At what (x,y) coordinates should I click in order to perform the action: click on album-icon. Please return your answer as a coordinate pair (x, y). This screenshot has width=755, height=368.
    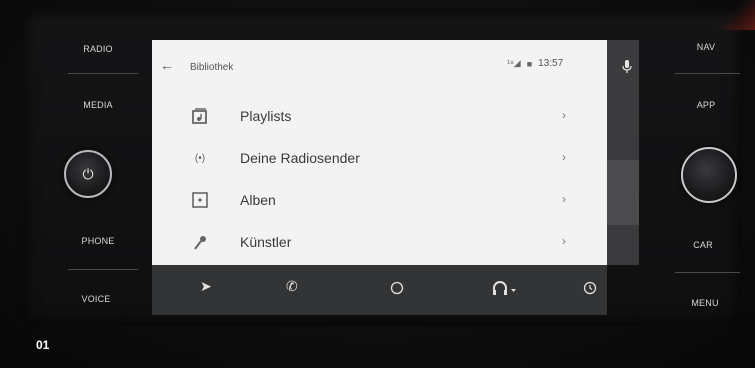
    Looking at the image, I should click on (200, 200).